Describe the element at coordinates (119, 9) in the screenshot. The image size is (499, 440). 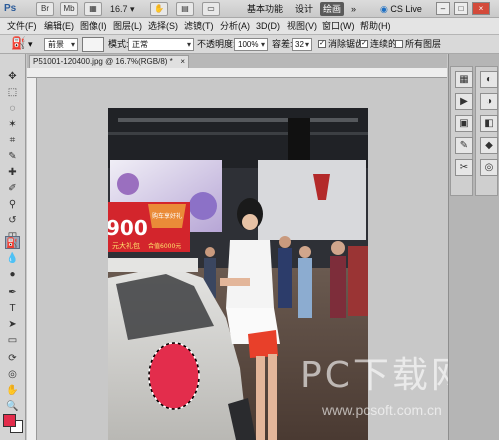
I see `zoom-level-value: 16.7` at that location.